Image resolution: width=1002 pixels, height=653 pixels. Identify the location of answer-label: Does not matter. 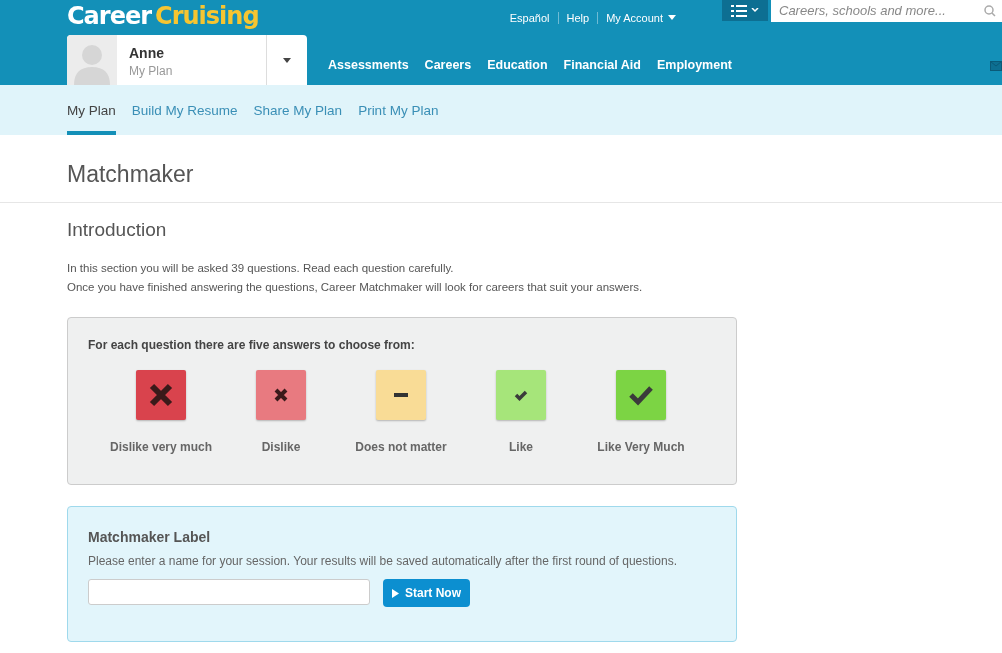
(401, 447).